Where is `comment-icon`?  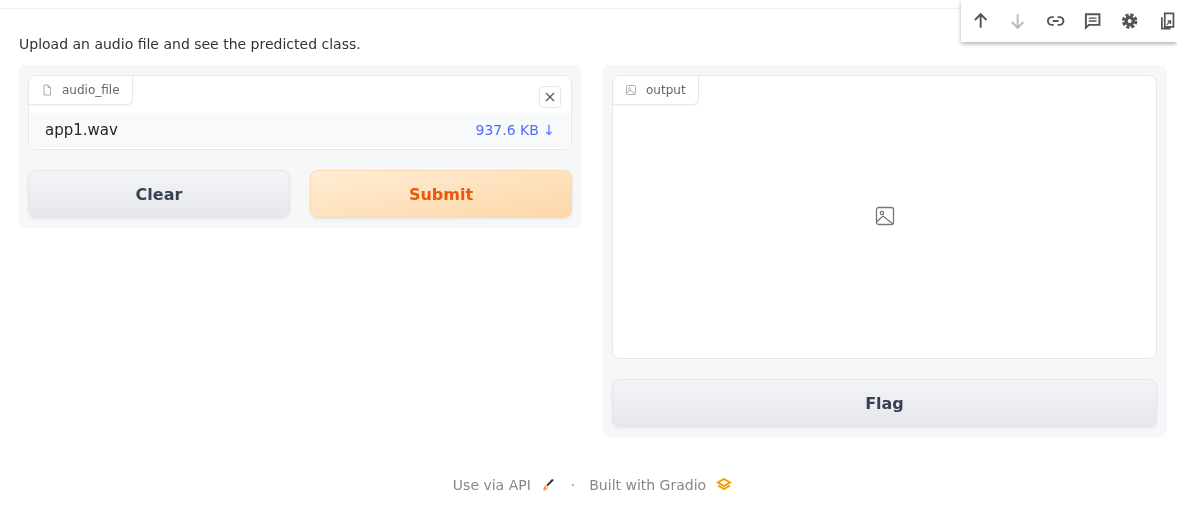
comment-icon is located at coordinates (1093, 21).